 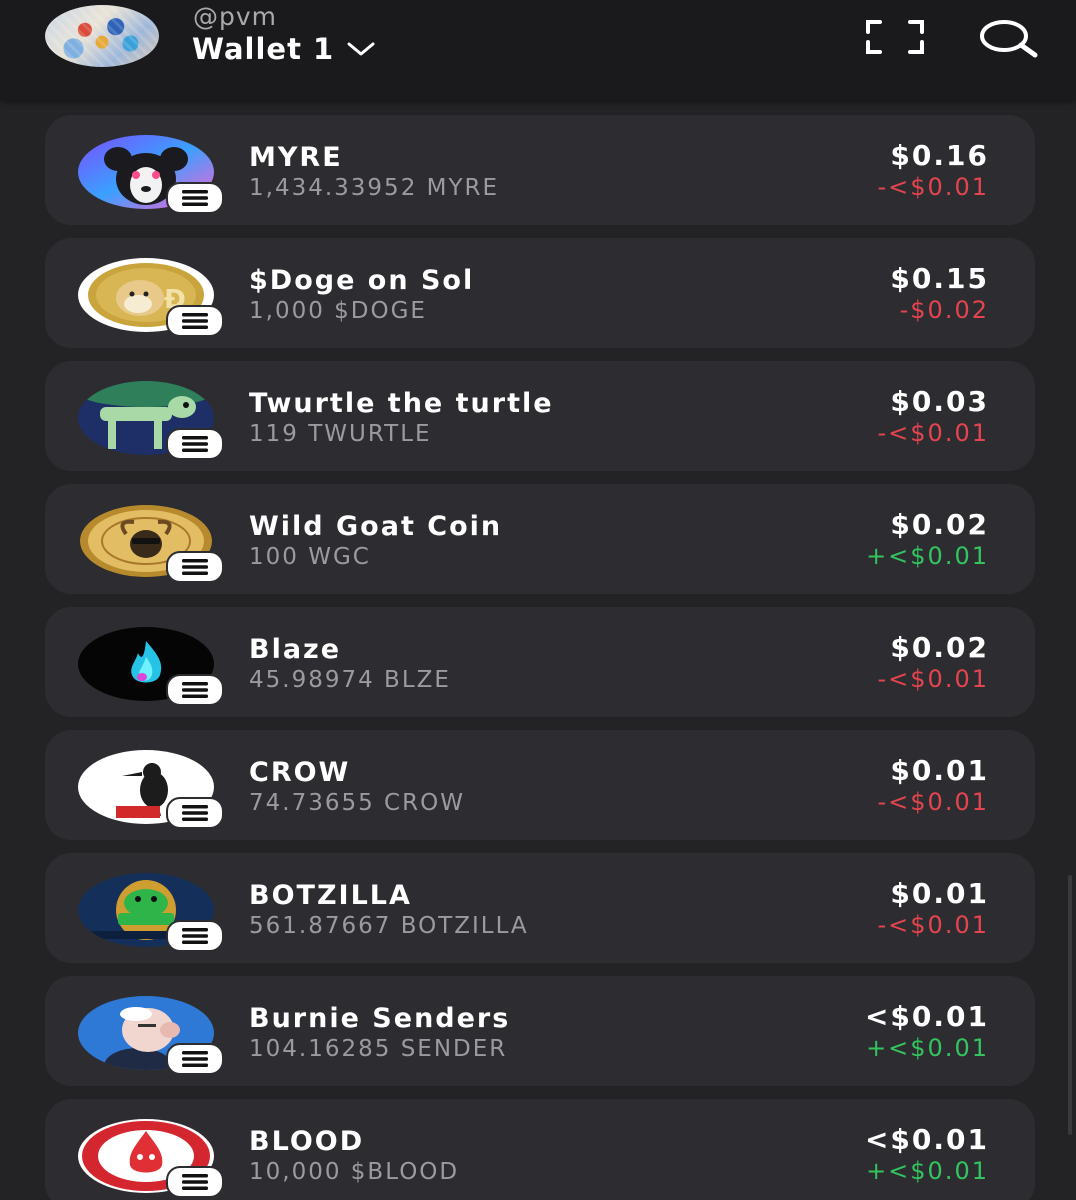 I want to click on scan-qr-icon, so click(x=895, y=37).